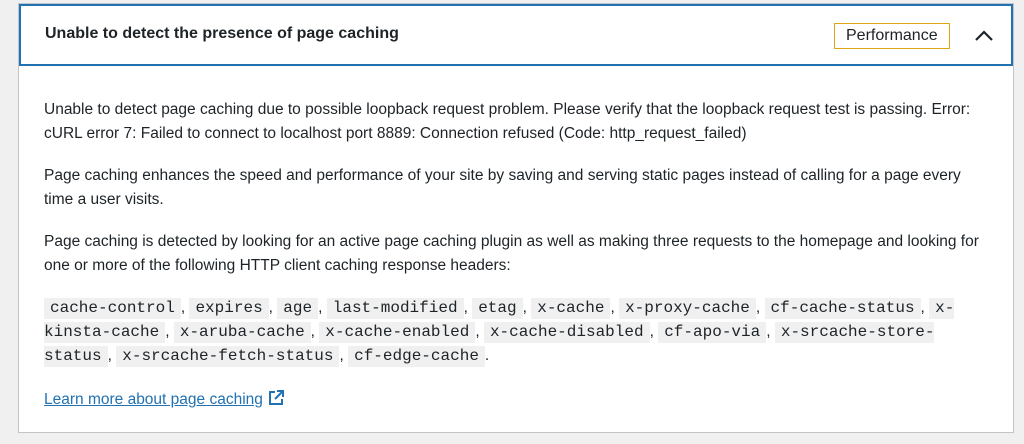 The width and height of the screenshot is (1024, 444). Describe the element at coordinates (276, 402) in the screenshot. I see `external-link-icon` at that location.